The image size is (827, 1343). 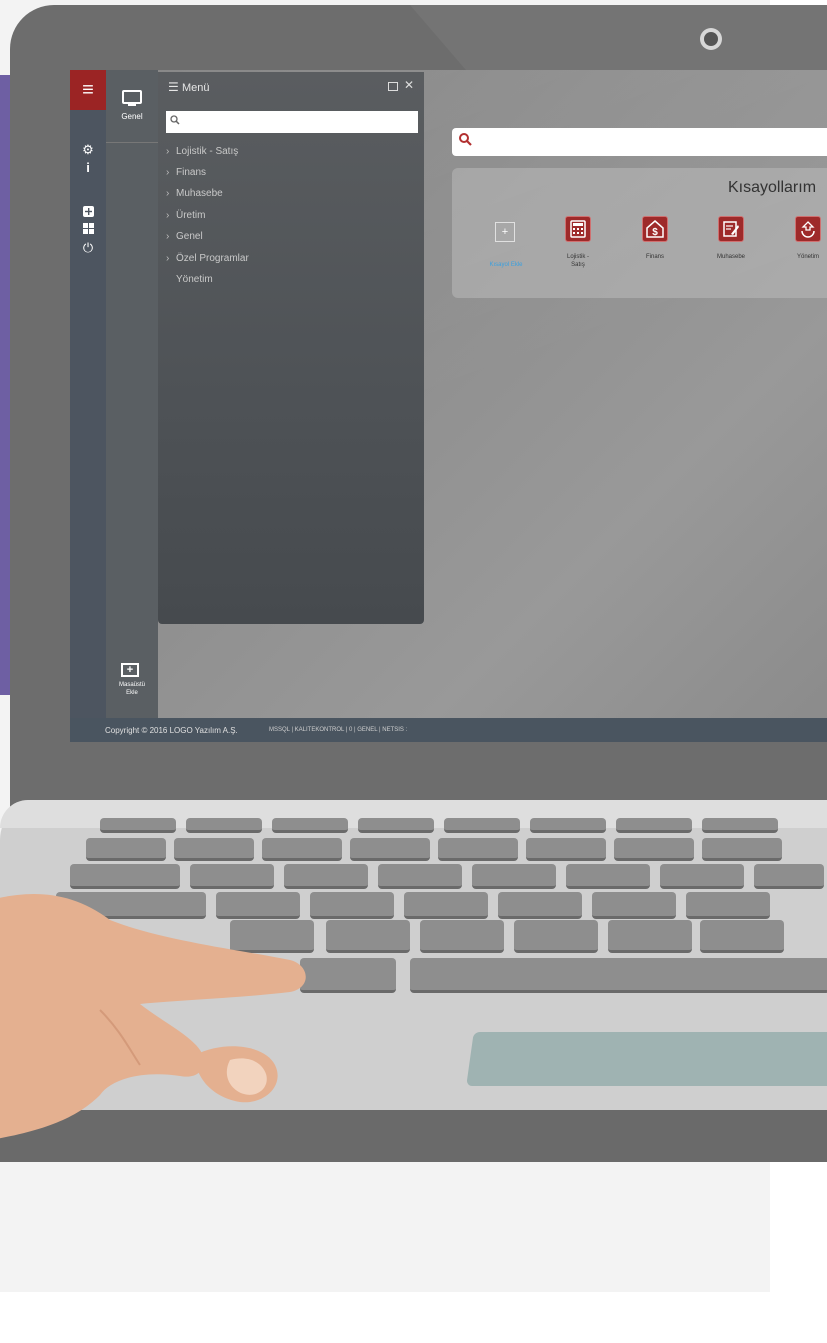 What do you see at coordinates (578, 265) in the screenshot?
I see `shortcut-label-line2: Satış` at bounding box center [578, 265].